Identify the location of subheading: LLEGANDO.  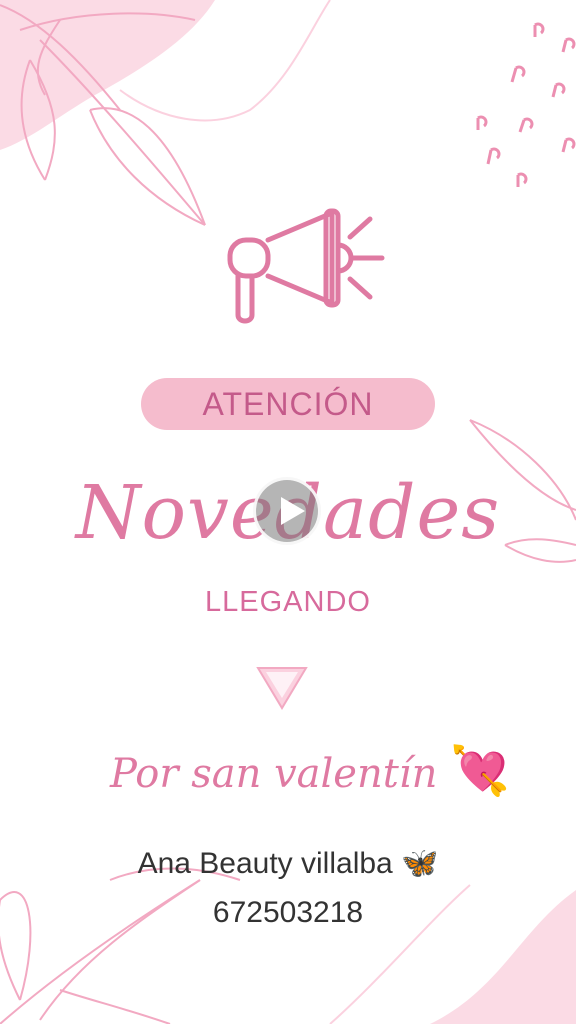
(288, 602).